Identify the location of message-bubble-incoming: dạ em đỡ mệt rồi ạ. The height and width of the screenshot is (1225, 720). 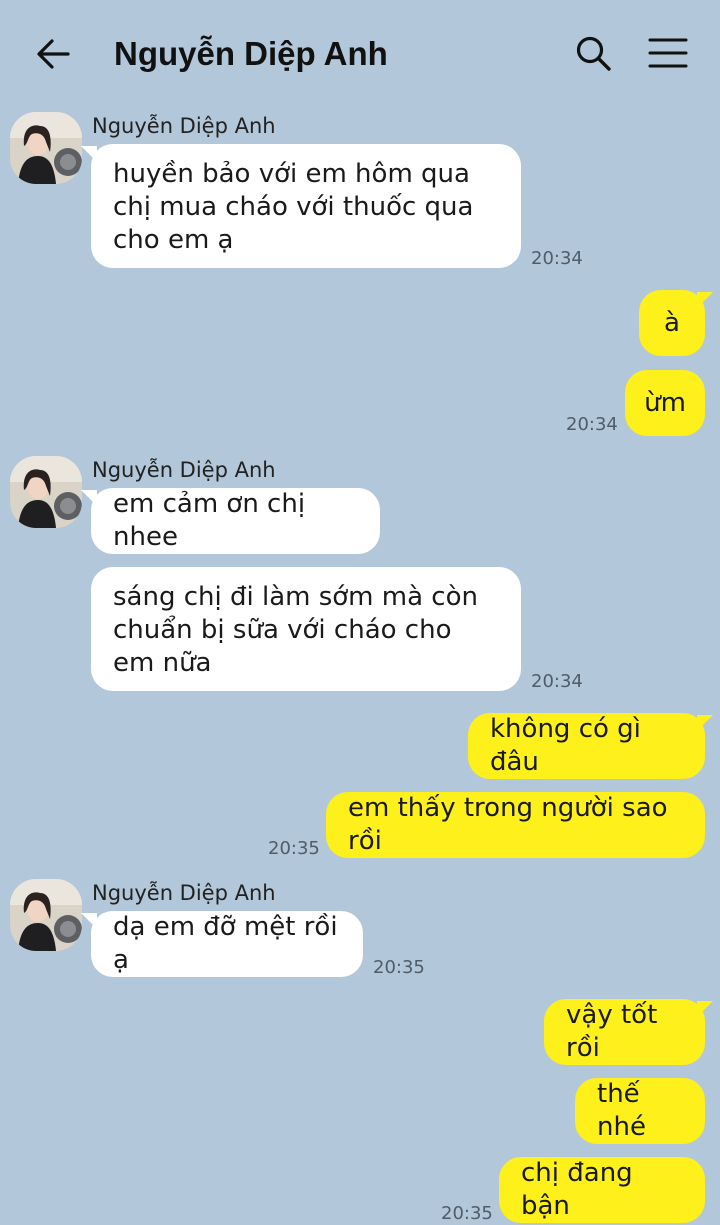
(222, 944).